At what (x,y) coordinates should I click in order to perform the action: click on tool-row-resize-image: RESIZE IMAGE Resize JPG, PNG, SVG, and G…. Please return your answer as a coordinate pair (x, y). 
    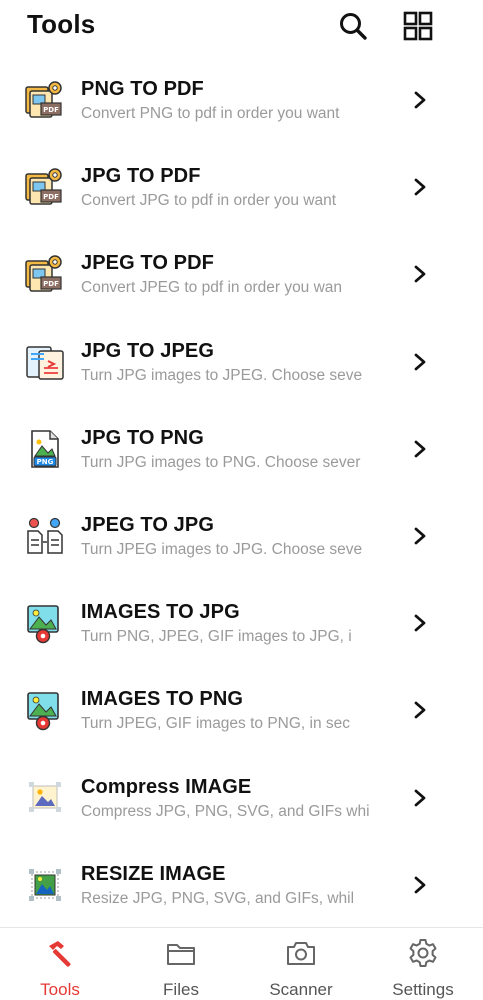
    Looking at the image, I should click on (241, 885).